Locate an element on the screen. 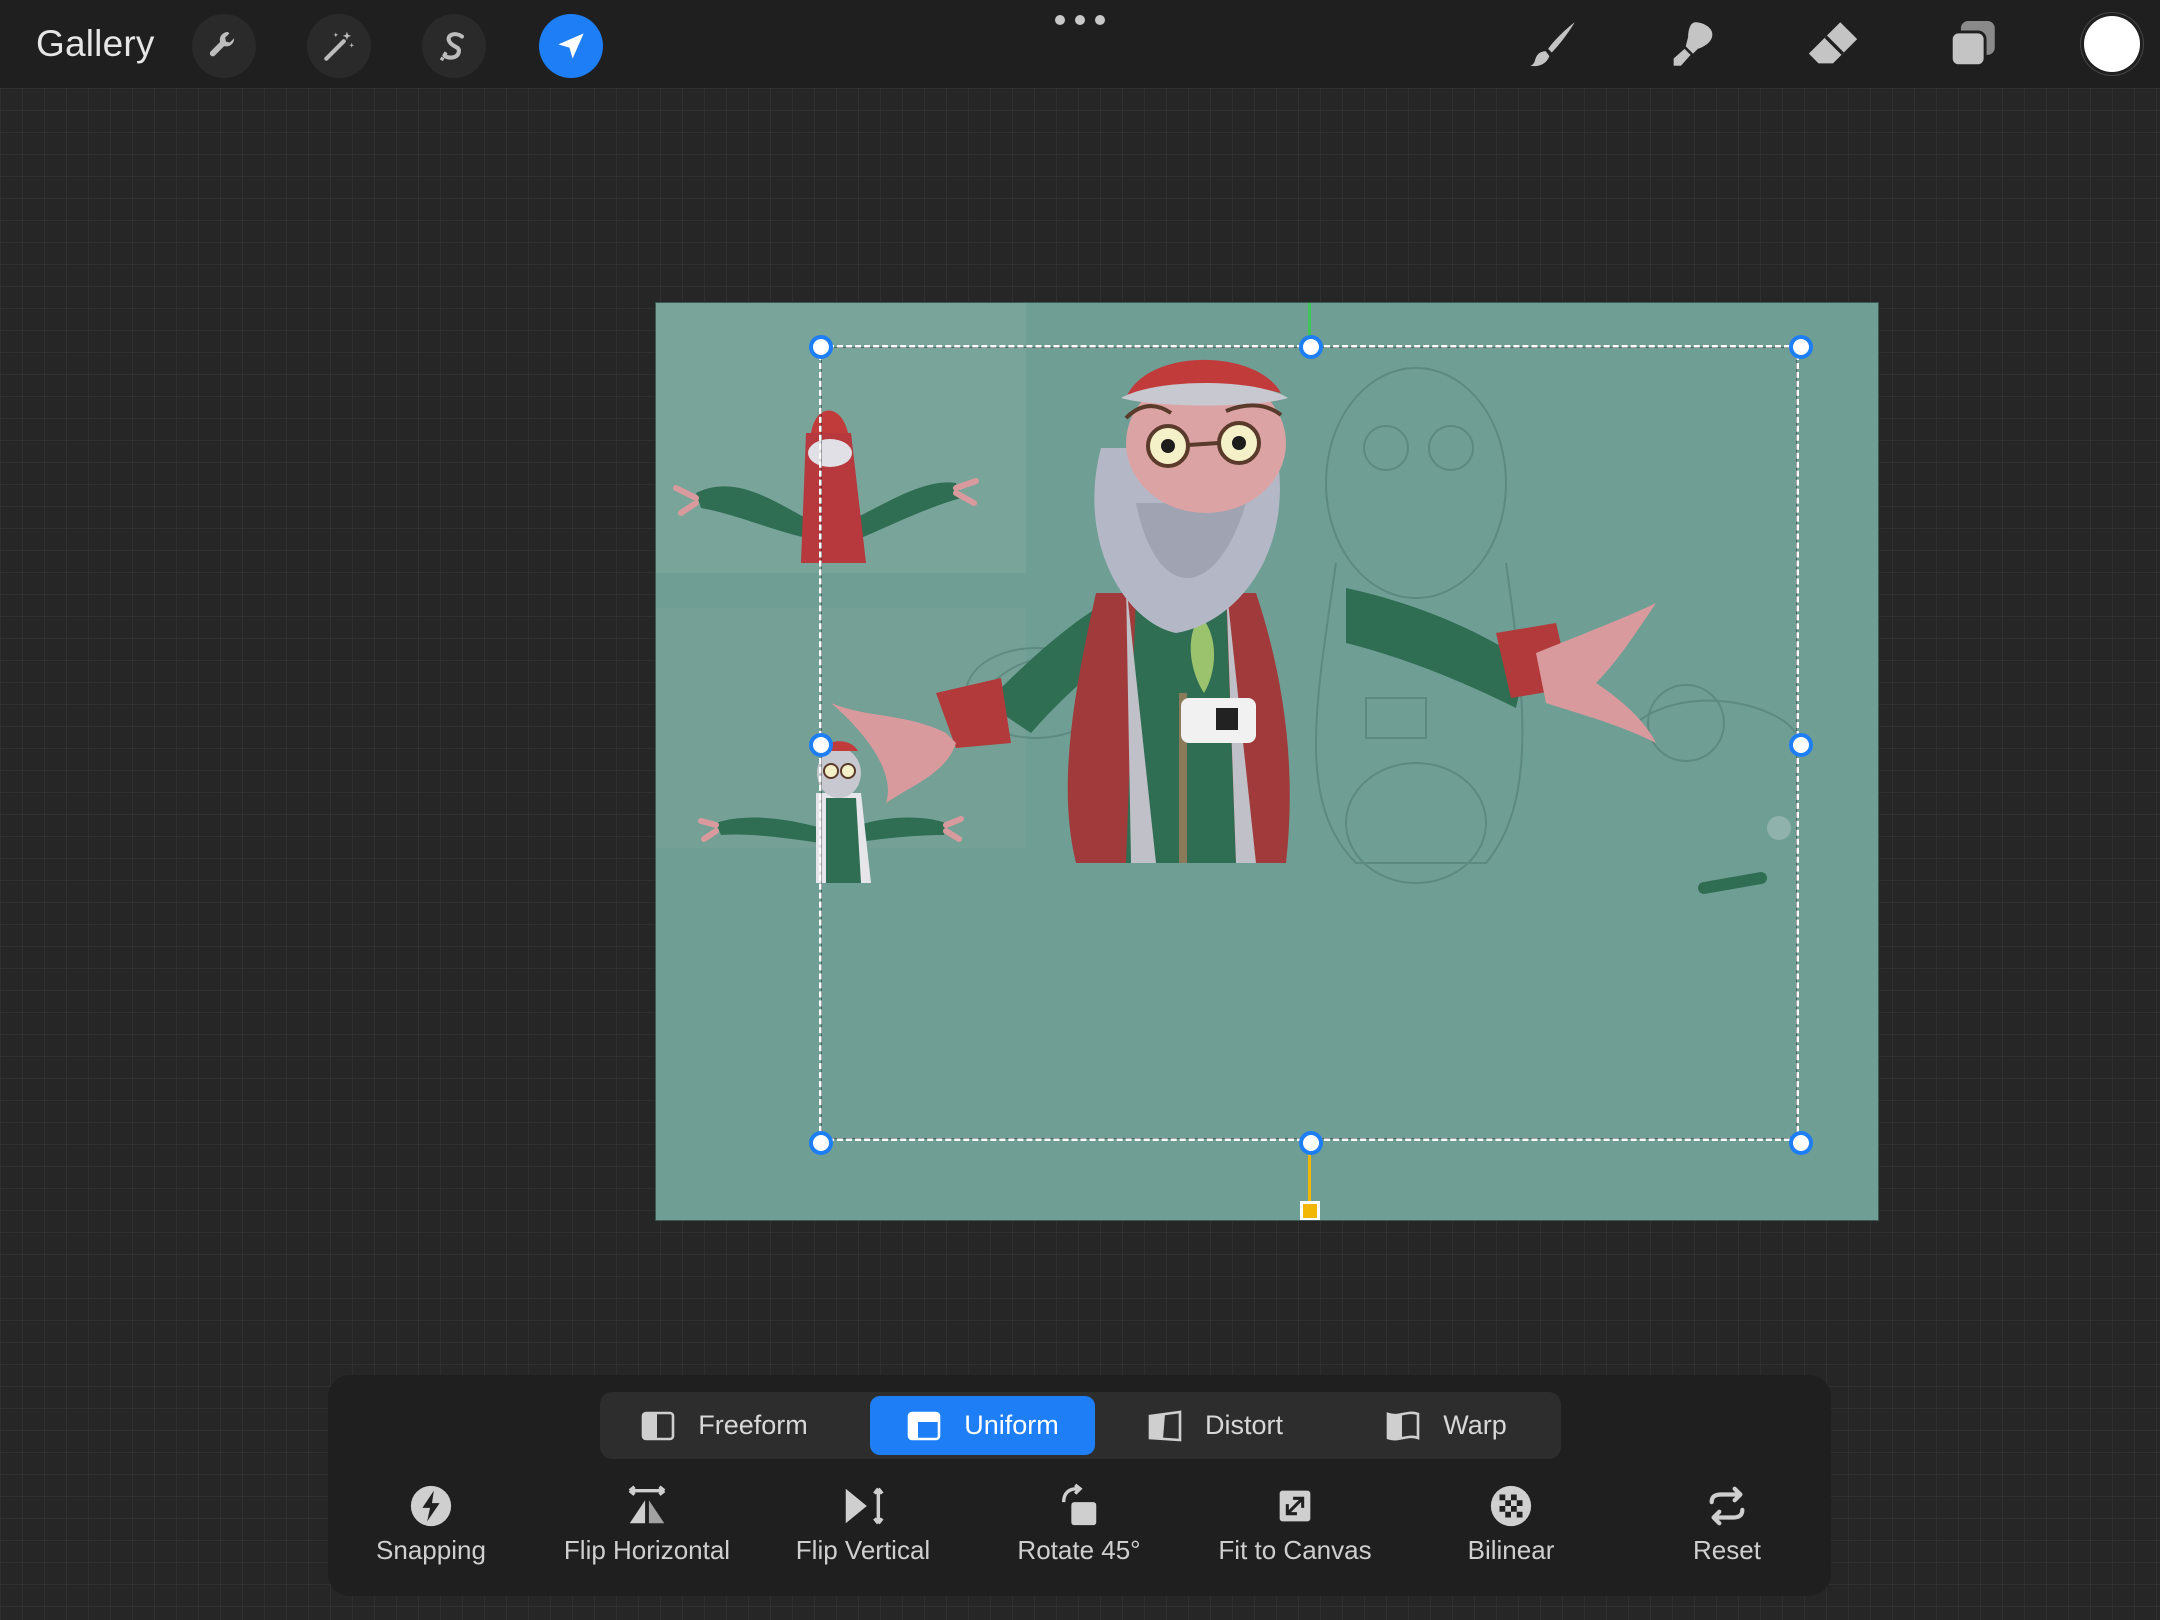  handle-top-center is located at coordinates (1311, 347).